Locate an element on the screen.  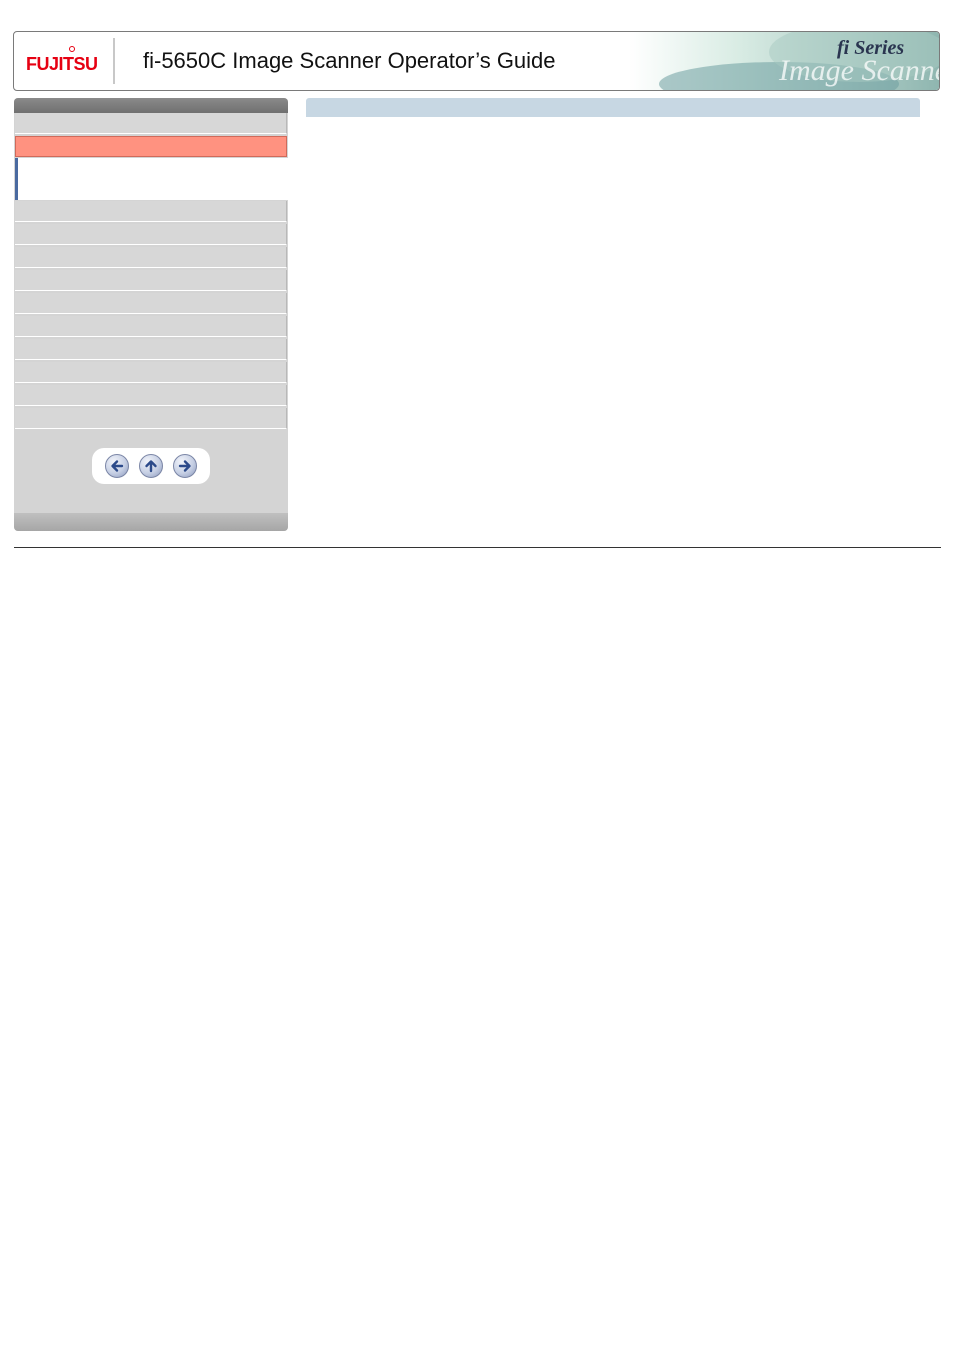
sidebar-item-active is located at coordinates (151, 146).